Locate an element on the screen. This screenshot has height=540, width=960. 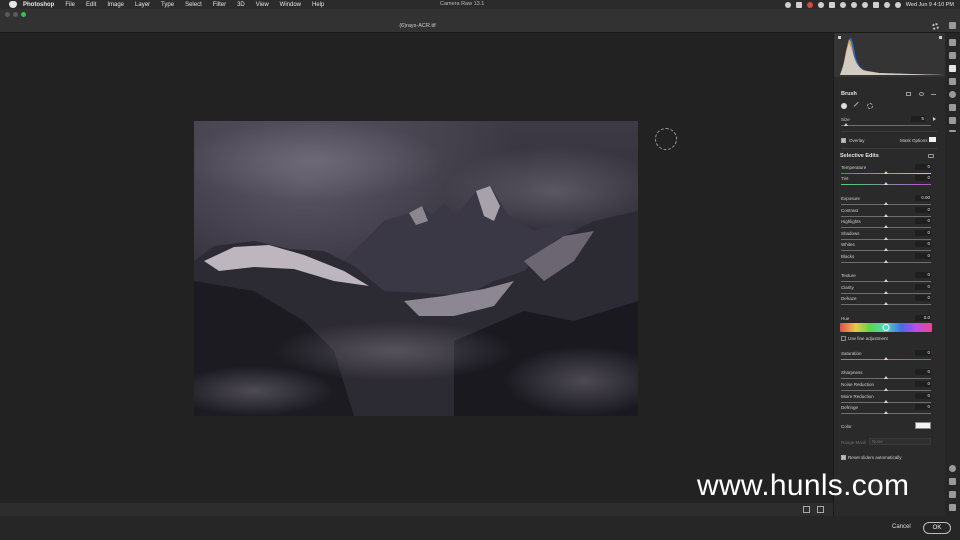
presets-icon is located at coordinates (952, 120).